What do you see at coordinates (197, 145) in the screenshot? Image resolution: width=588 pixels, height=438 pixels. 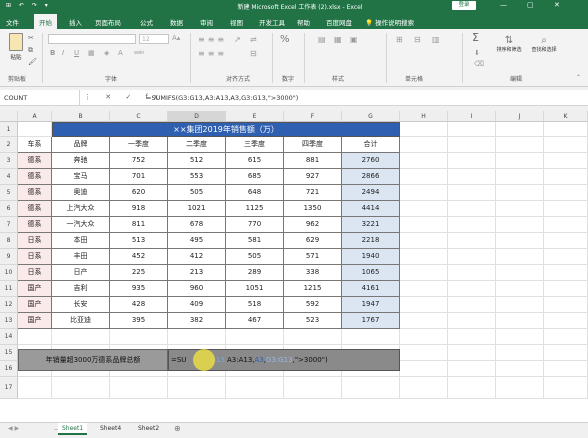 I see `table-header-cell: 二季度` at bounding box center [197, 145].